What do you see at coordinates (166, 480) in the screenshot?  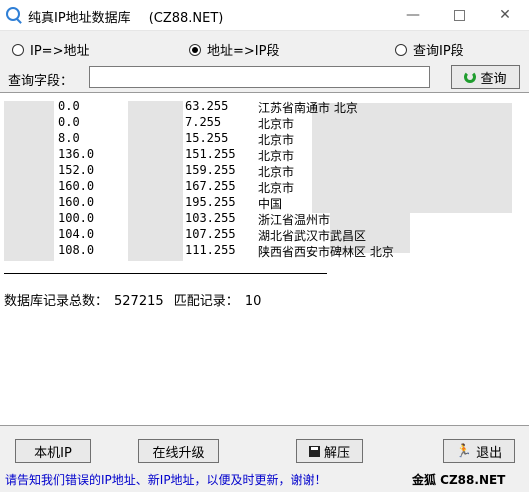 I see `footer-notice: 请告知我们错误的IP地址、新IP地址，以便及时更新，谢谢！` at bounding box center [166, 480].